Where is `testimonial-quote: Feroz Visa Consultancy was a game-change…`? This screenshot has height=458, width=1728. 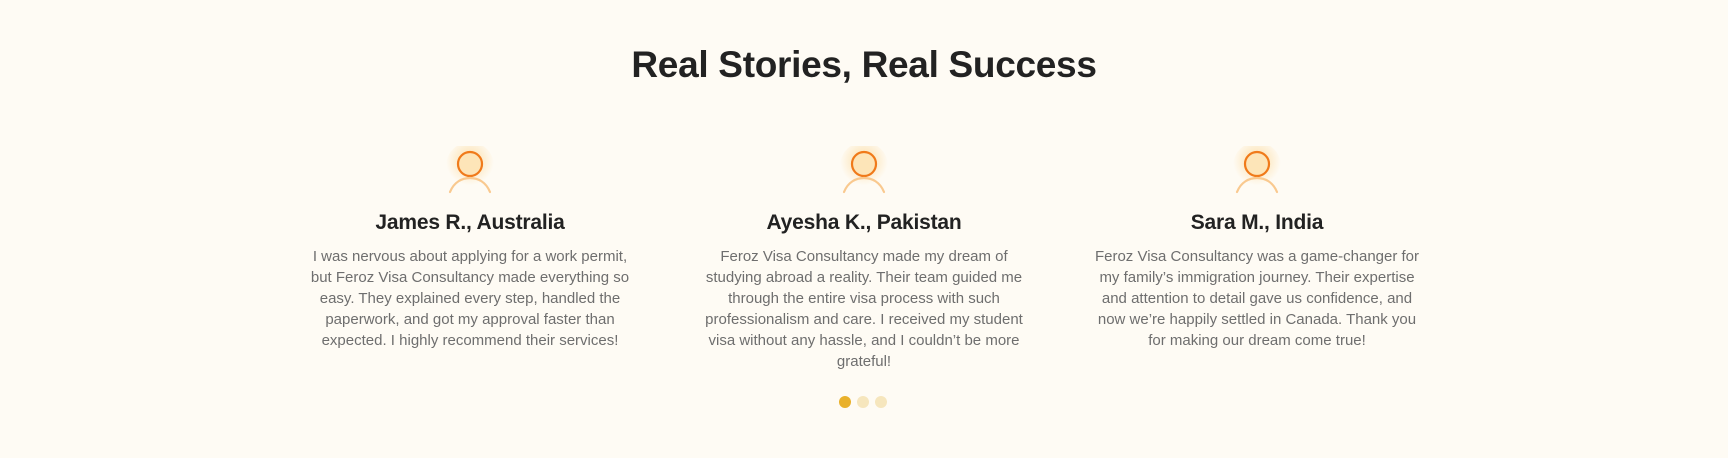
testimonial-quote: Feroz Visa Consultancy was a game-change… is located at coordinates (1257, 298).